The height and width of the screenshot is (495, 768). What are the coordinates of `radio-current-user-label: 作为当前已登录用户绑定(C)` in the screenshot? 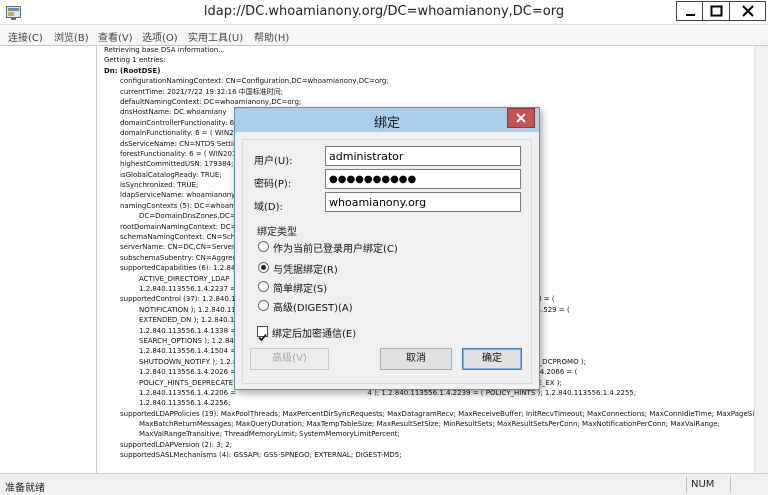 It's located at (335, 249).